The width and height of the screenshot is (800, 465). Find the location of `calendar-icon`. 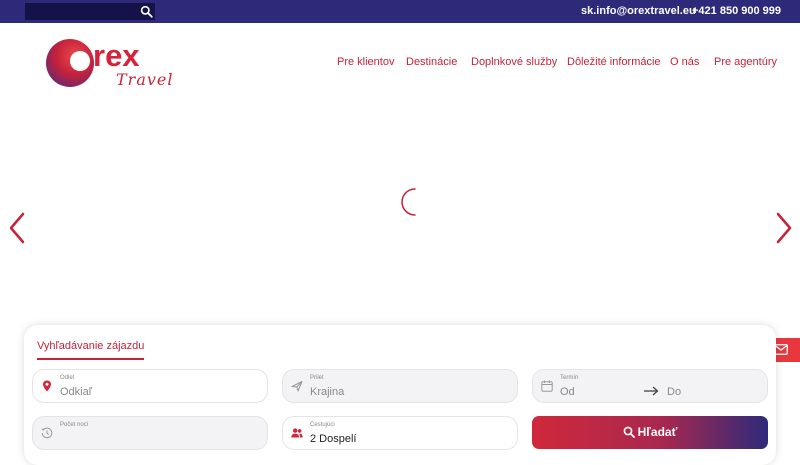

calendar-icon is located at coordinates (547, 386).